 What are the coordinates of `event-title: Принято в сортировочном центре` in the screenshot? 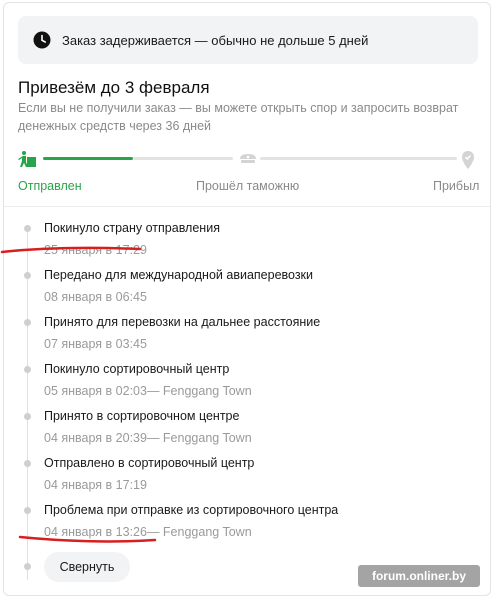 It's located at (142, 416).